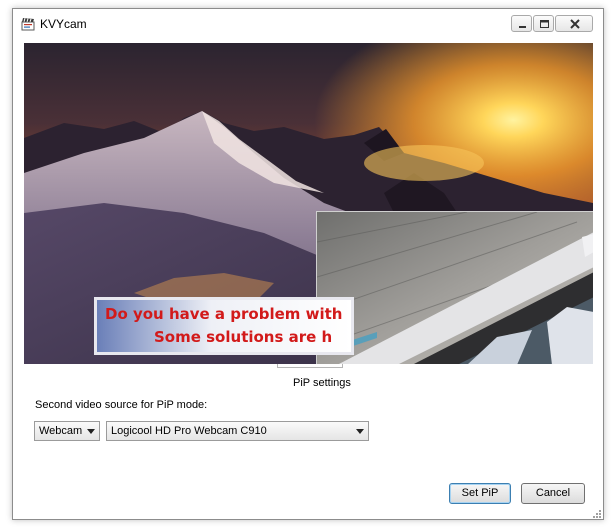 This screenshot has width=613, height=530. What do you see at coordinates (121, 405) in the screenshot?
I see `second-source-label: Second video source for PiP mode:` at bounding box center [121, 405].